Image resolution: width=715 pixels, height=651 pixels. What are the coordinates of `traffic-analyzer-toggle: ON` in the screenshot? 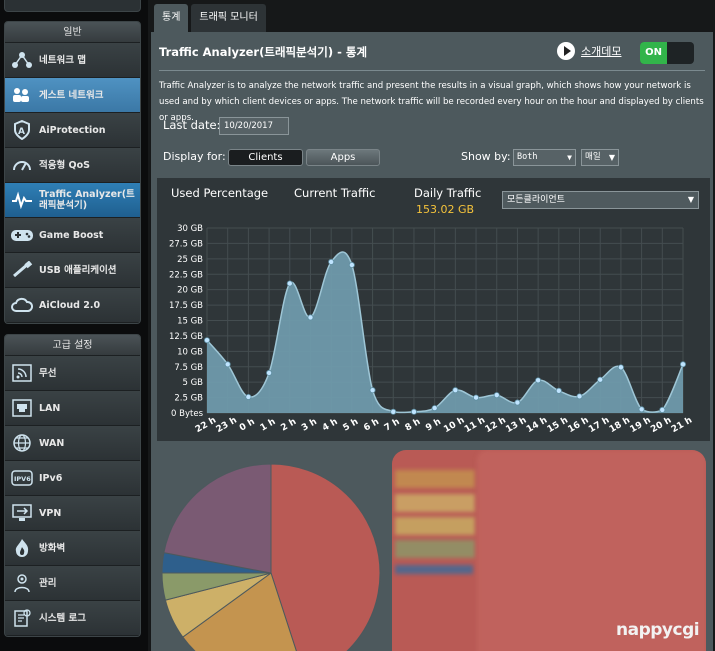 It's located at (667, 53).